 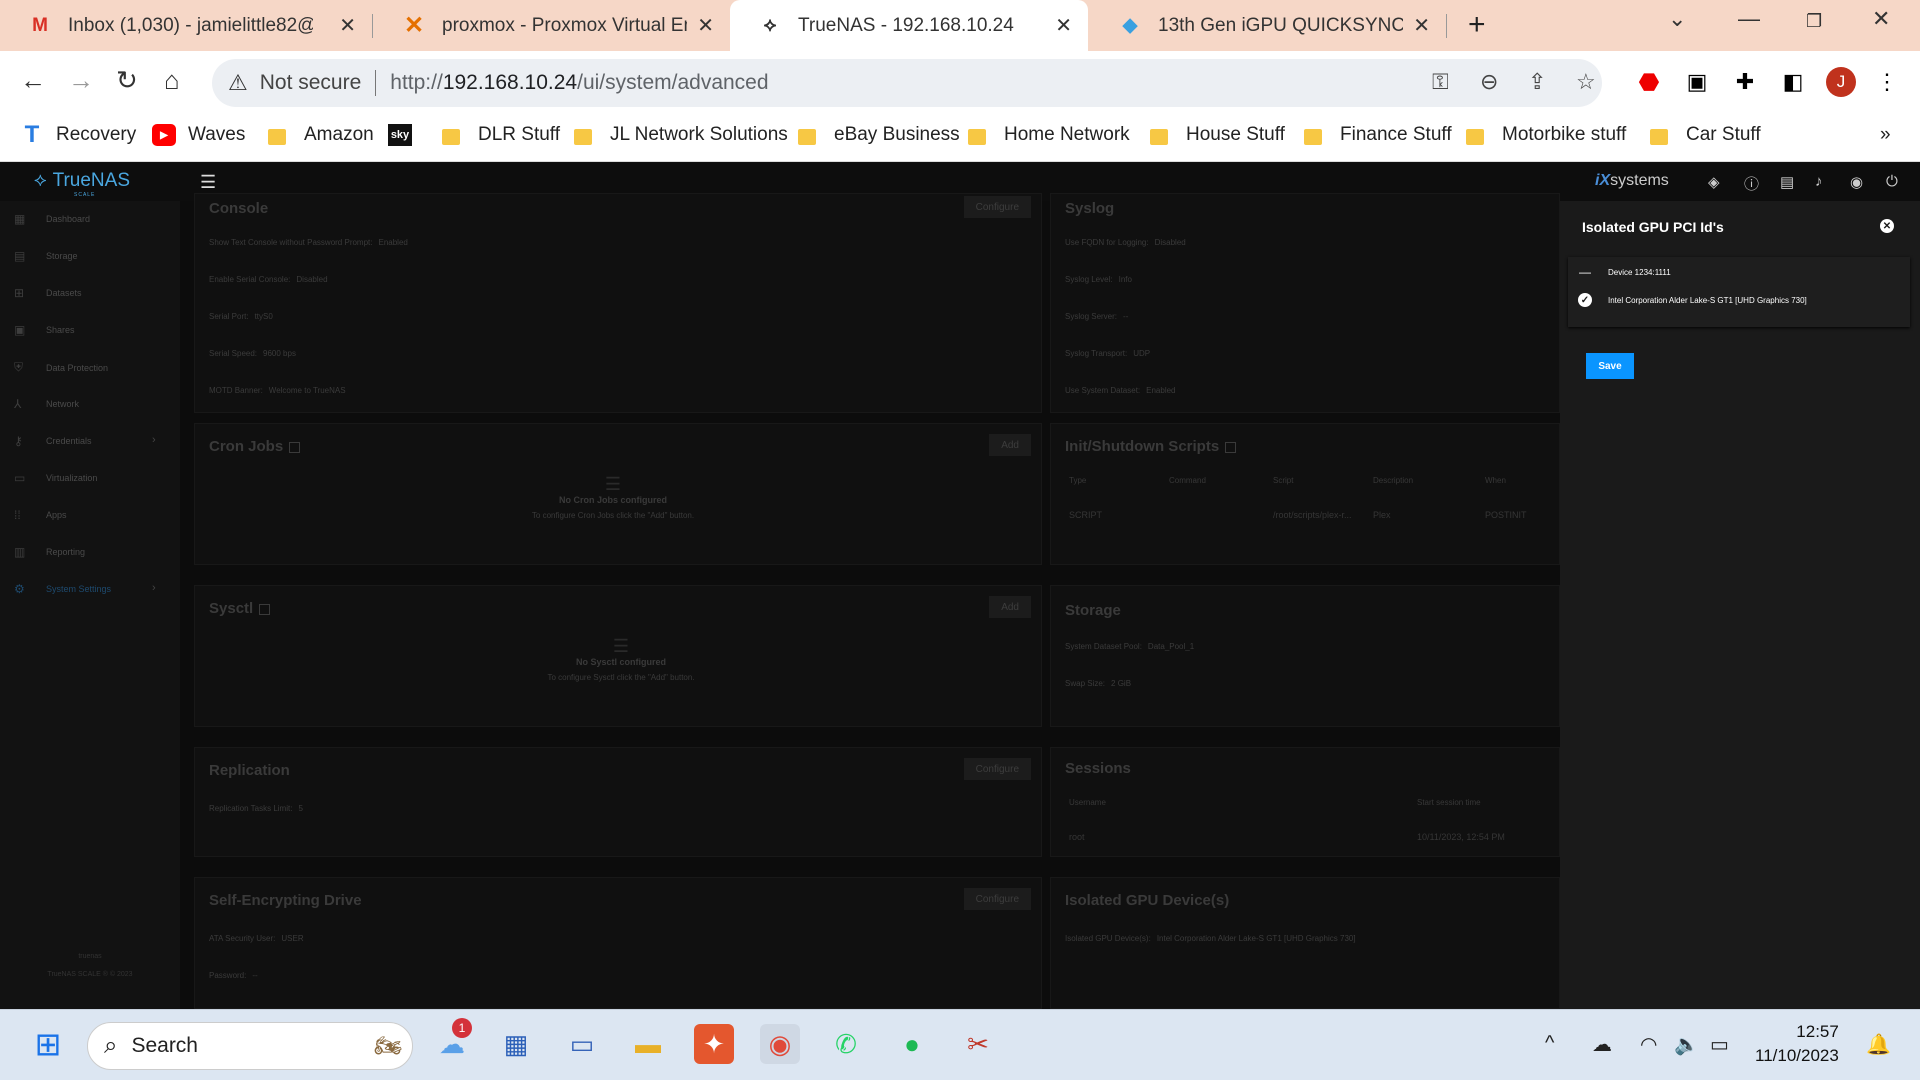 What do you see at coordinates (33, 80) in the screenshot?
I see `back-arrow-icon: ←` at bounding box center [33, 80].